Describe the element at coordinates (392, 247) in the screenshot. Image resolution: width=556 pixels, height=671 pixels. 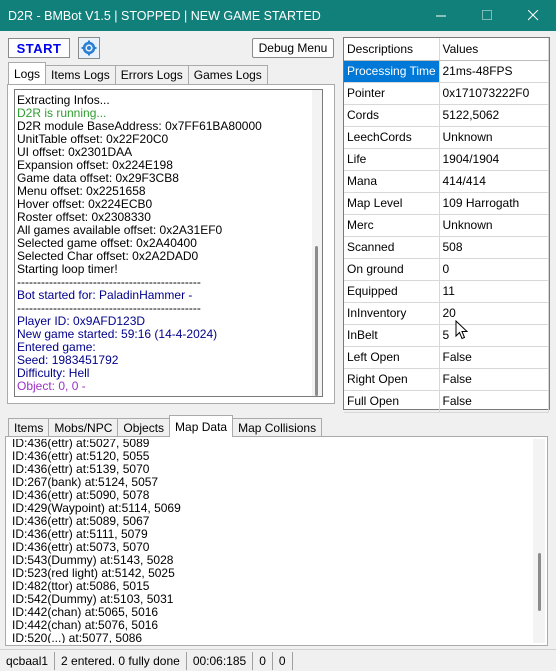
I see `property-key: Scanned` at that location.